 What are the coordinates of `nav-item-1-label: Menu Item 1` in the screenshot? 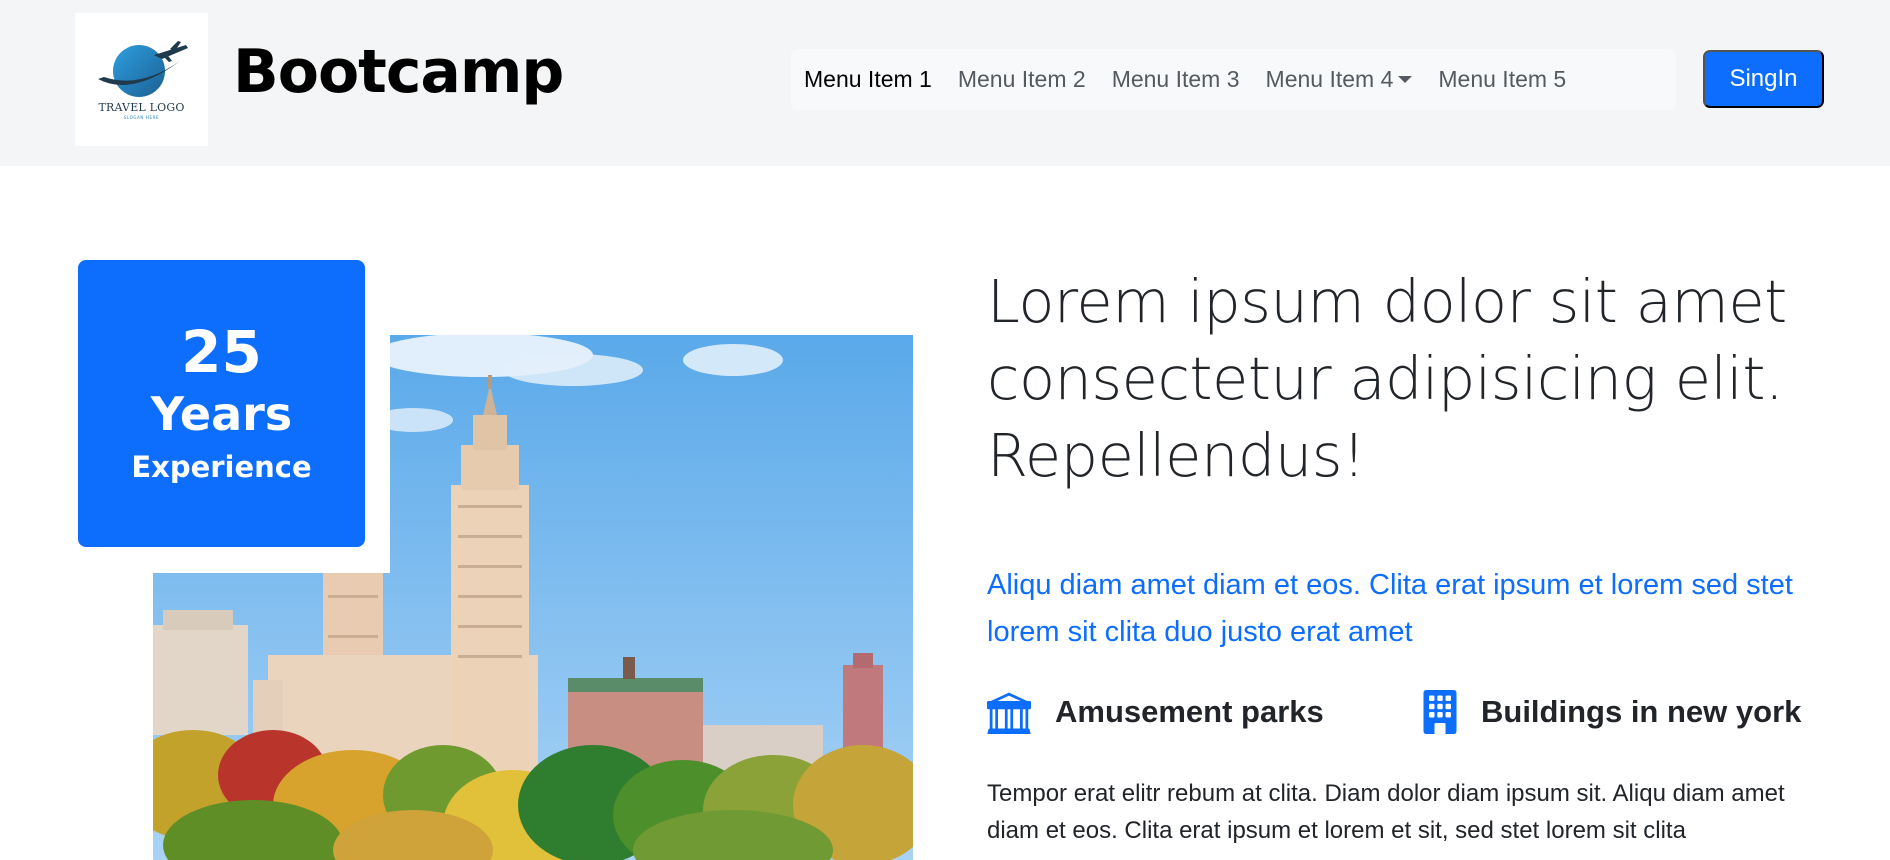 It's located at (868, 79).